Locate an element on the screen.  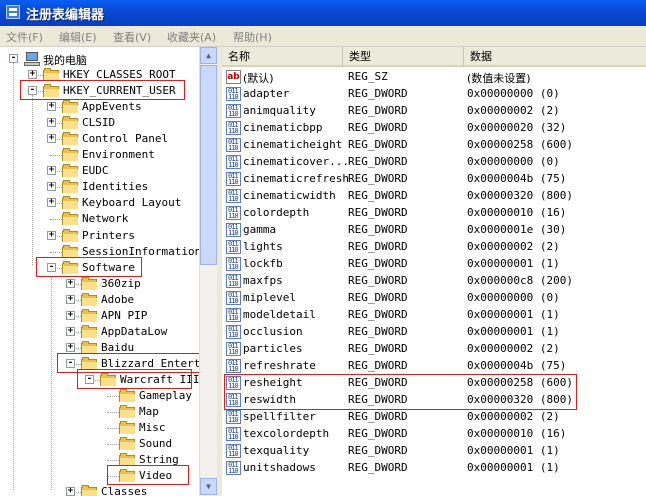
scroll-thumb is located at coordinates (208, 165).